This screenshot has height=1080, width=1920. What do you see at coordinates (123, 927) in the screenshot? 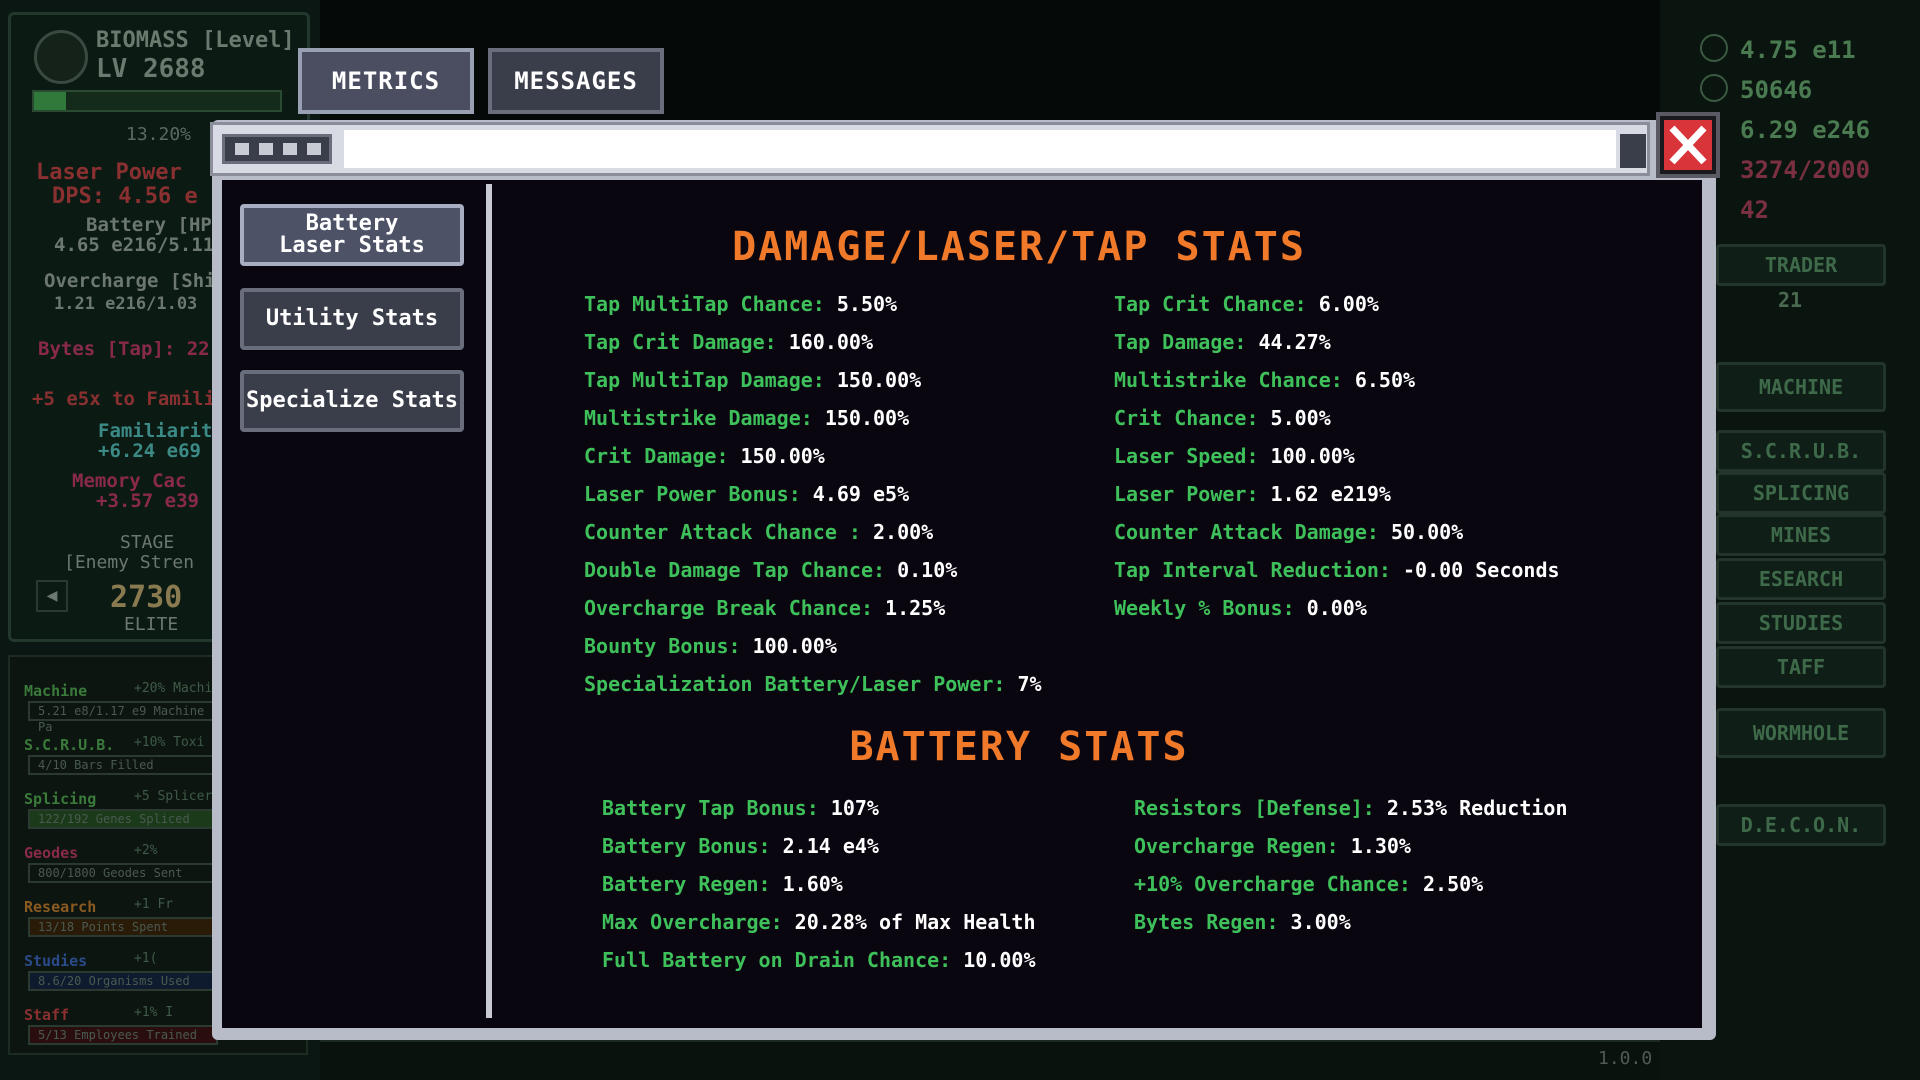
I see `resource-bar: 13/18 Points Spent` at bounding box center [123, 927].